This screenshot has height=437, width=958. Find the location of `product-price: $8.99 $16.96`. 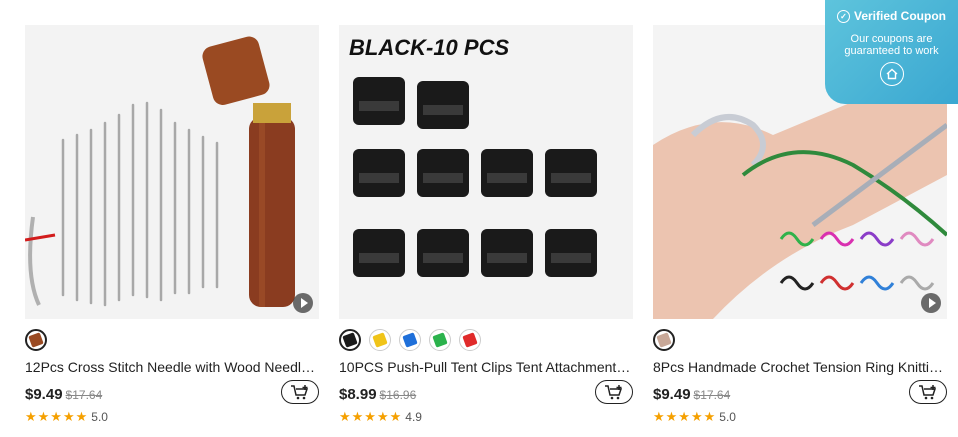

product-price: $8.99 $16.96 is located at coordinates (377, 394).